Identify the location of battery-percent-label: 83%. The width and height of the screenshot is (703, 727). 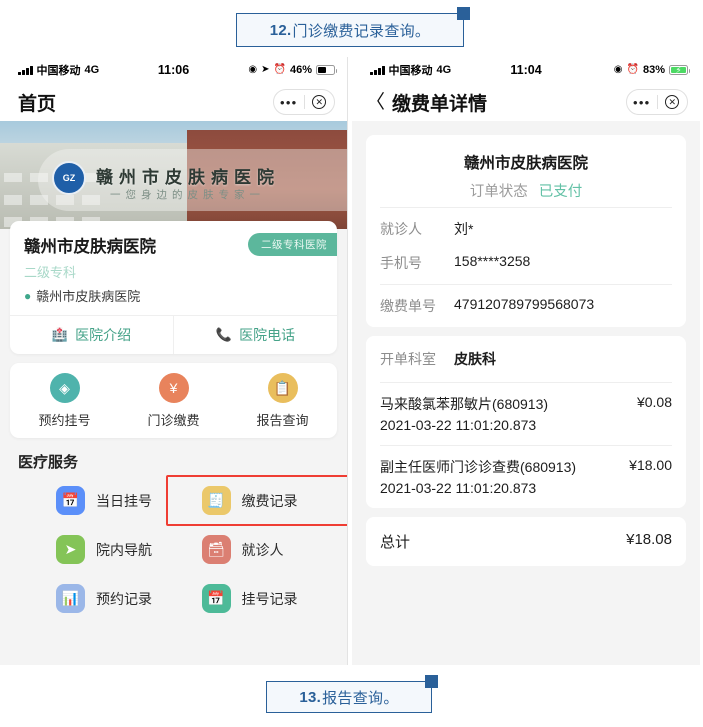
(653, 70).